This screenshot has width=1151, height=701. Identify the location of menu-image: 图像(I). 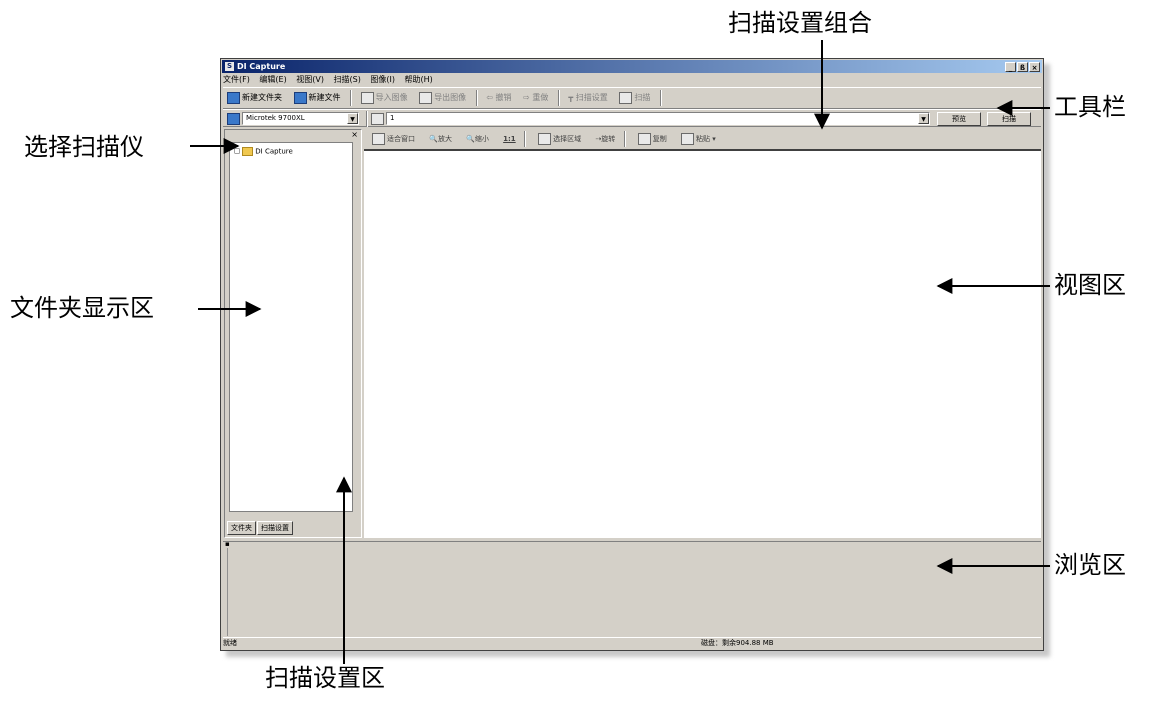
(382, 79).